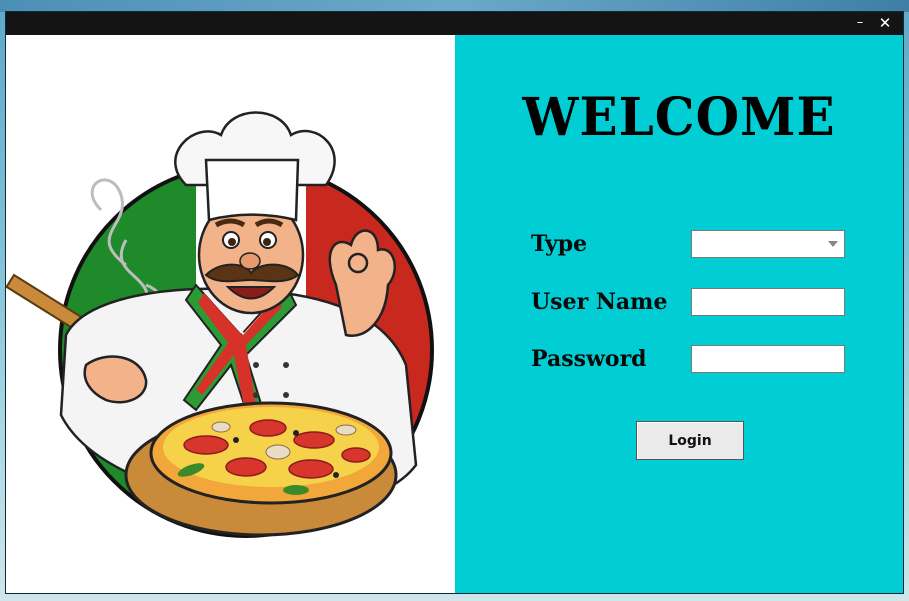 This screenshot has width=909, height=601. Describe the element at coordinates (589, 359) in the screenshot. I see `password-label: Password` at that location.